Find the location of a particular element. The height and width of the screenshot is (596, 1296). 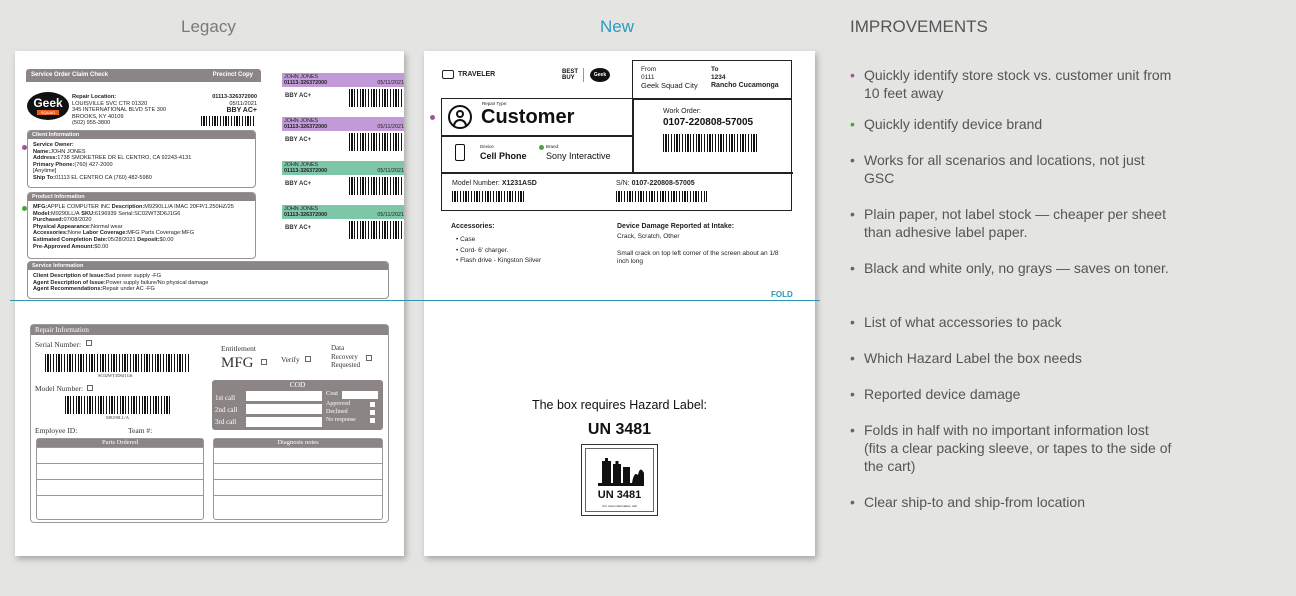

best-buy-logo: BEST BUY is located at coordinates (570, 75).